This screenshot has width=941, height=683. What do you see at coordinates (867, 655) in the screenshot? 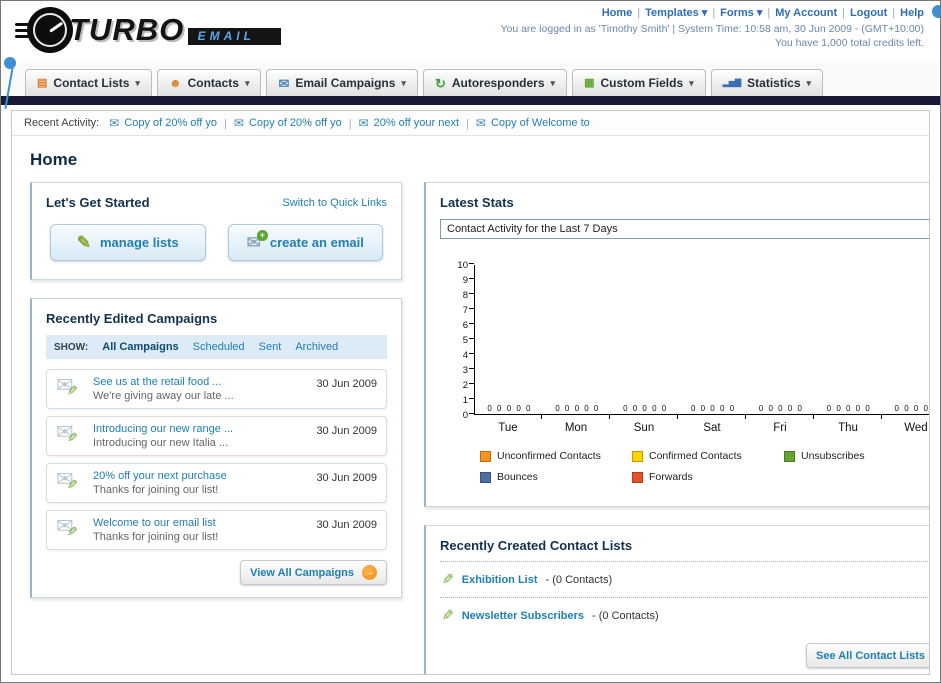
I see `see-all-contact-lists-button: See All Contact Lists →` at bounding box center [867, 655].